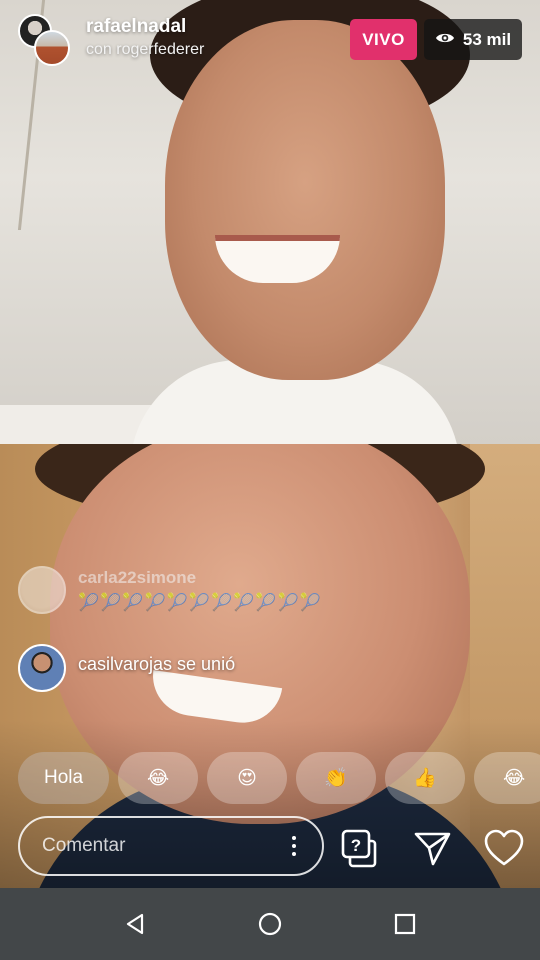 Image resolution: width=540 pixels, height=960 pixels. I want to click on quick-reactions-bar: Hola 😂 😍 👏 👍 😂, so click(279, 778).